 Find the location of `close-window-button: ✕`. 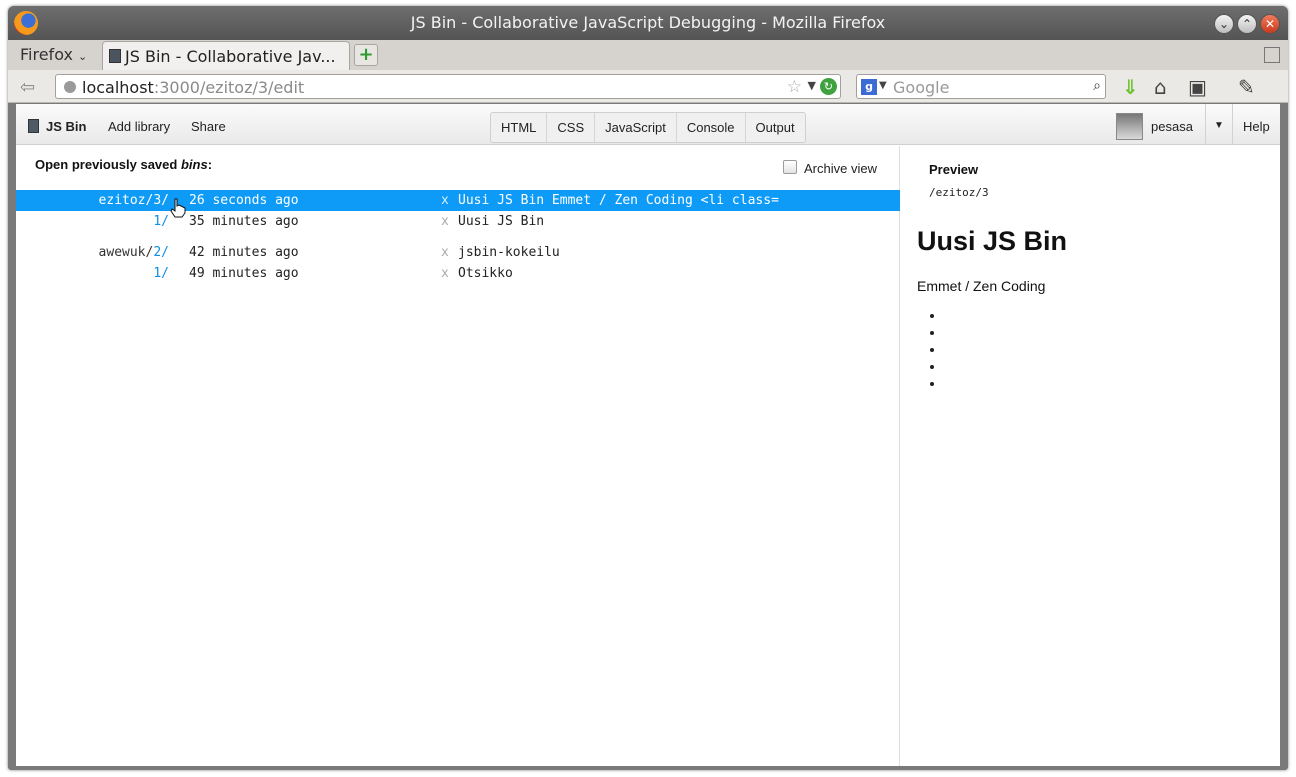

close-window-button: ✕ is located at coordinates (1270, 24).